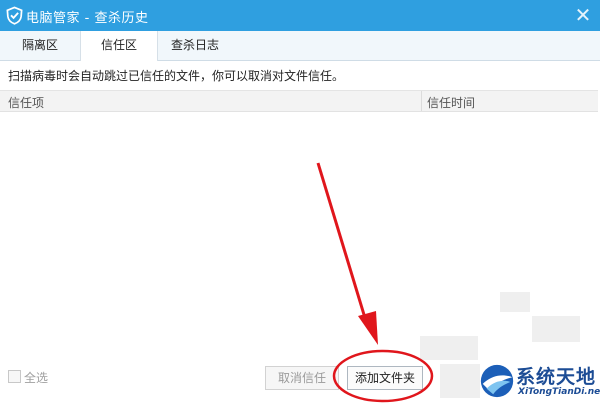 The width and height of the screenshot is (600, 403). Describe the element at coordinates (300, 46) in the screenshot. I see `tab-bar: 隔离区 信任区 查杀日志` at that location.